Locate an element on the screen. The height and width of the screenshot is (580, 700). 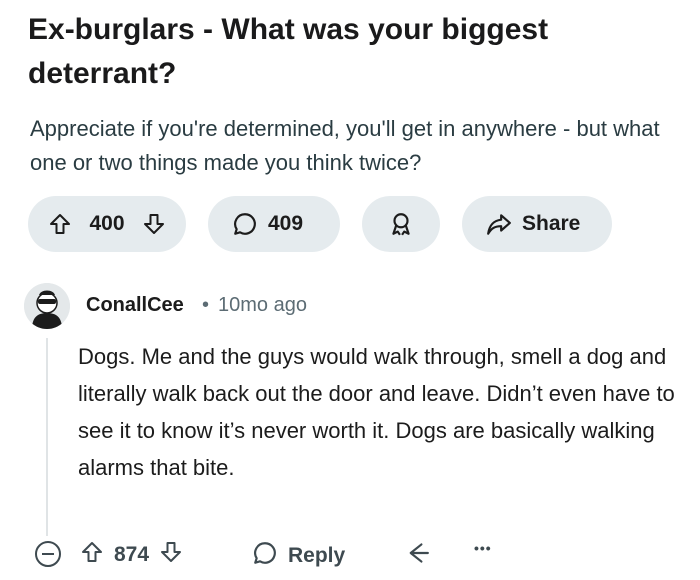
reply-button: Reply is located at coordinates (298, 556).